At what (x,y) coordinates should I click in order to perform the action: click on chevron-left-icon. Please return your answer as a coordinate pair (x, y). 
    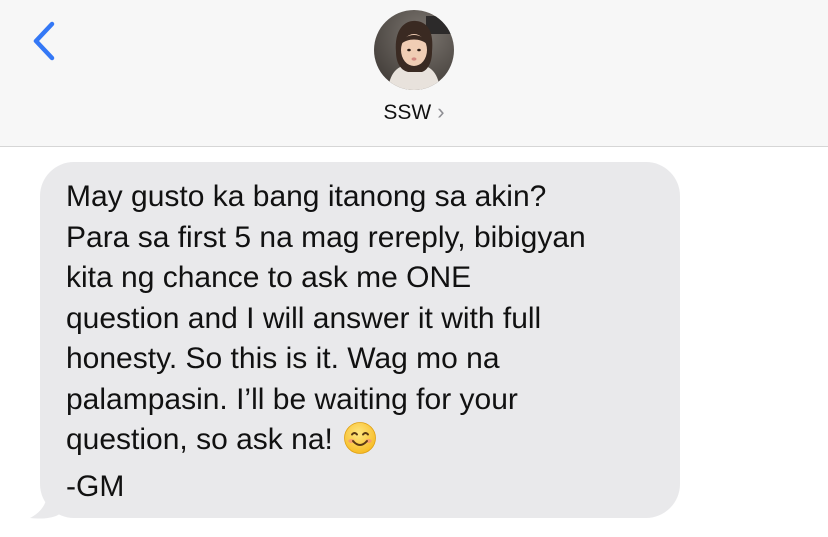
    Looking at the image, I should click on (44, 41).